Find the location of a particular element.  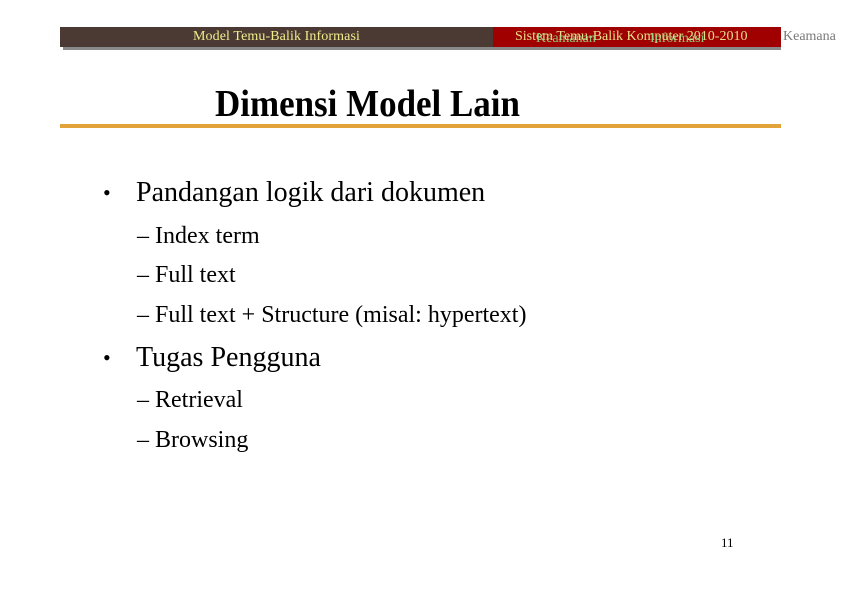

sub-item: – Full text is located at coordinates (186, 275).